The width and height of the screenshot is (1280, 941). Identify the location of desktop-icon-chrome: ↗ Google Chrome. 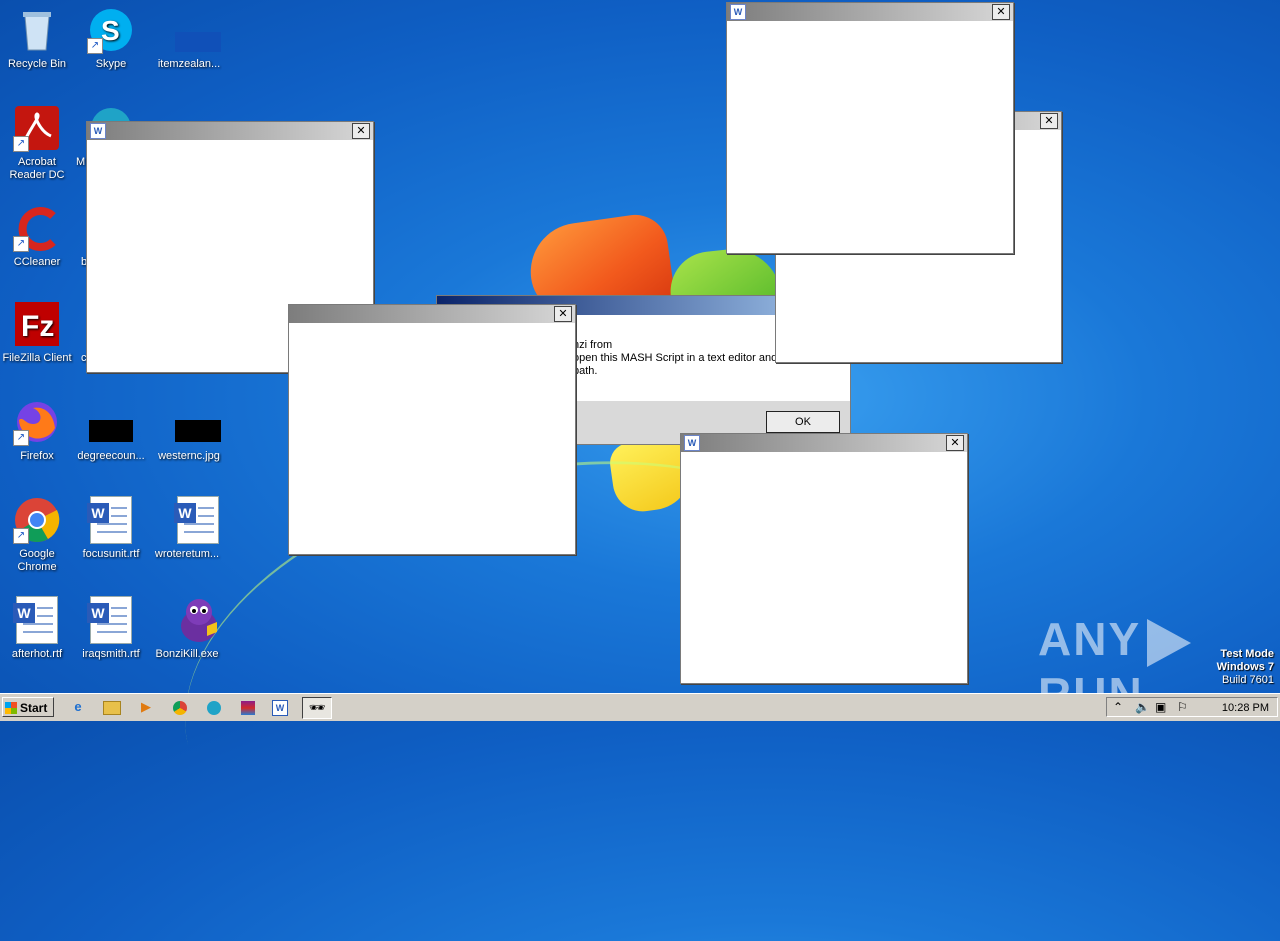
(37, 535).